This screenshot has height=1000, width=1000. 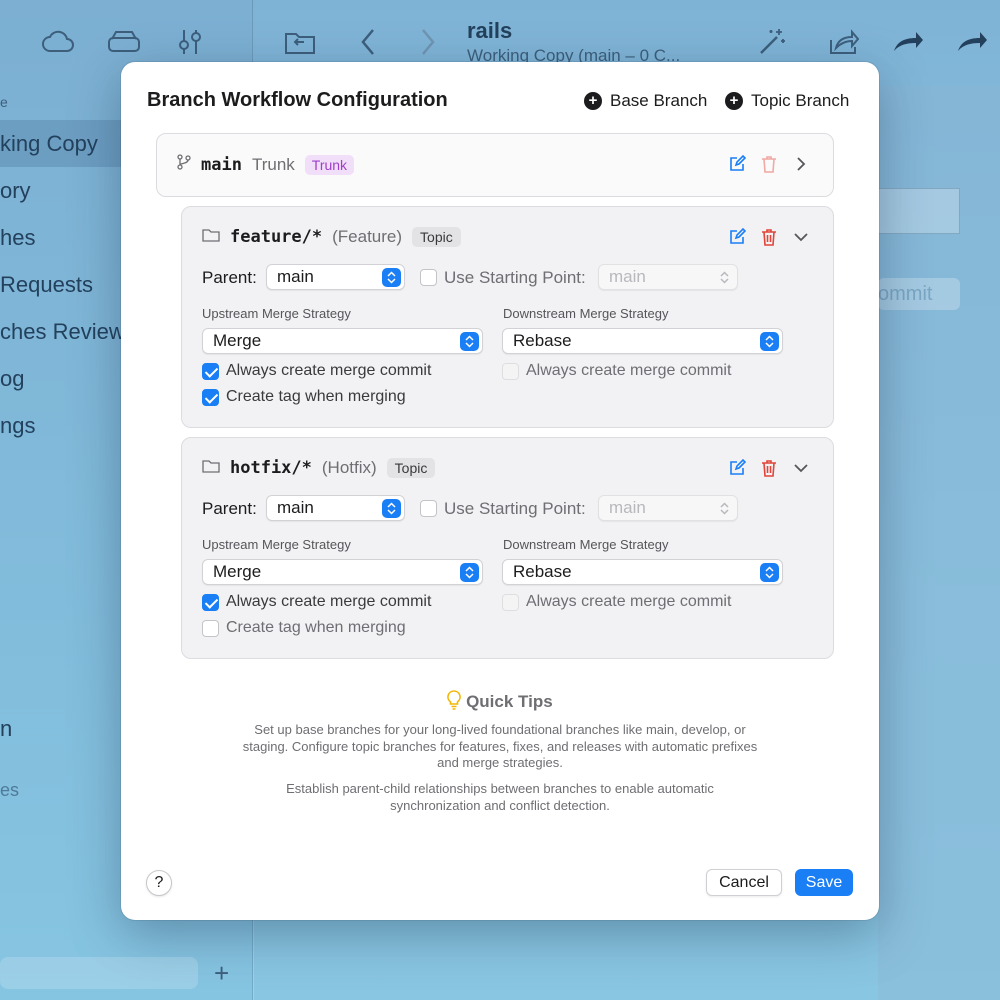 I want to click on downstream-always-merge-commit-label: Always create merge commit, so click(x=629, y=370).